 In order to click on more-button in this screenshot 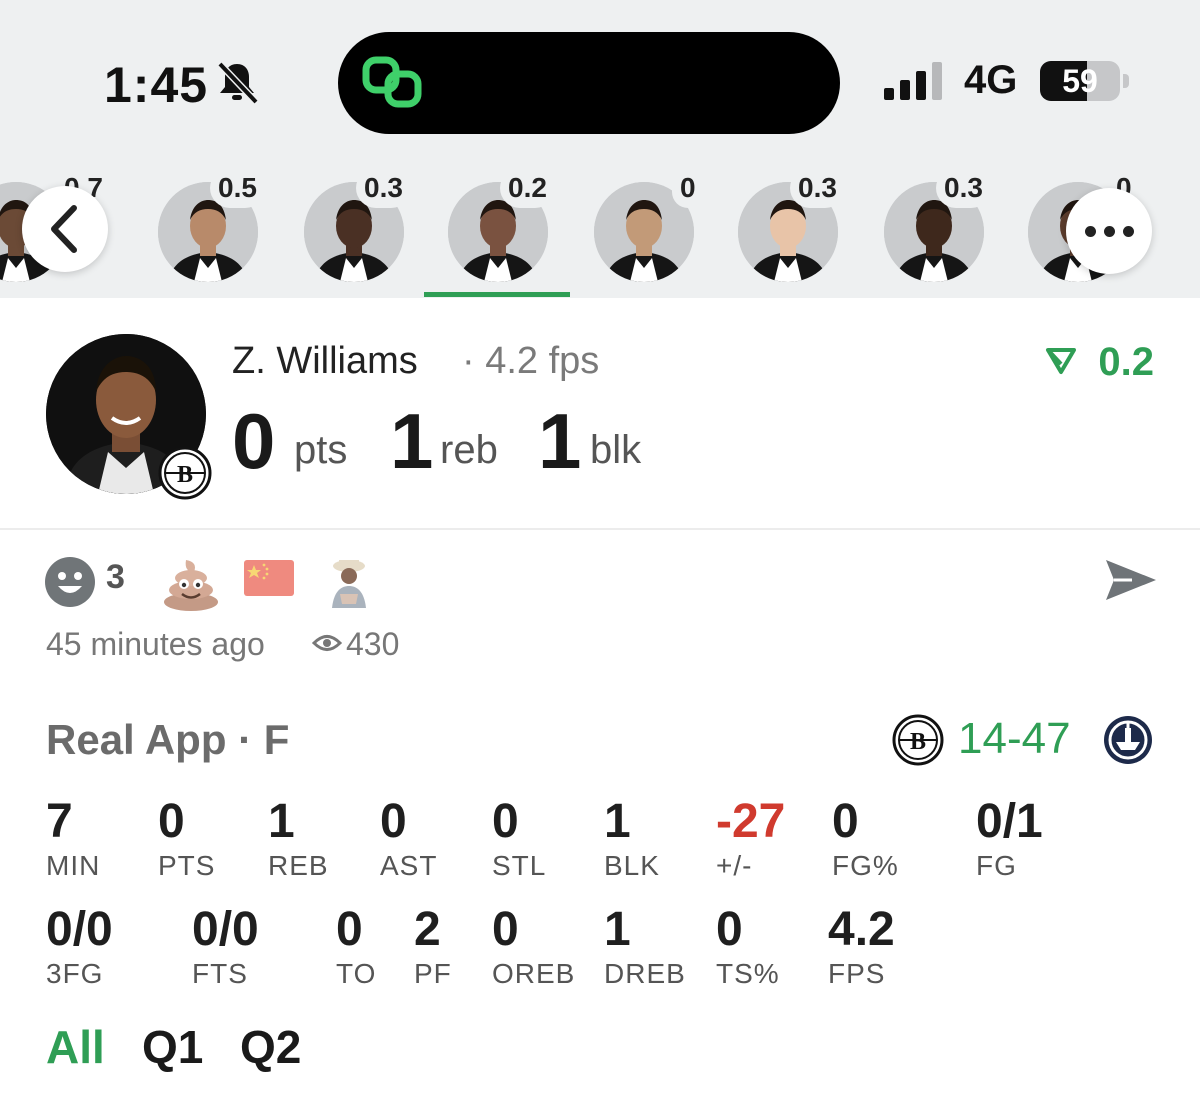, I will do `click(1109, 231)`.